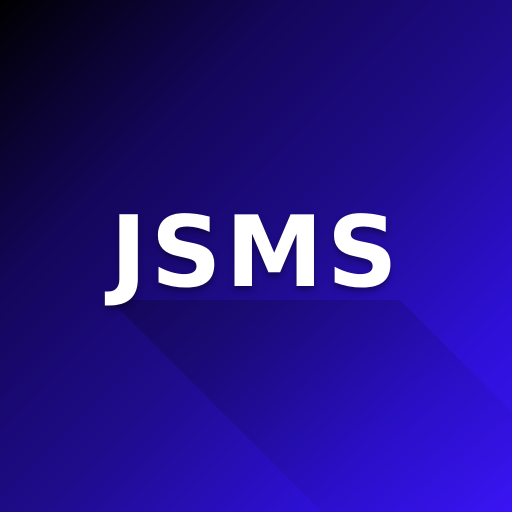 This screenshot has width=512, height=512. Describe the element at coordinates (256, 253) in the screenshot. I see `logo-wordmark: JSMS` at that location.